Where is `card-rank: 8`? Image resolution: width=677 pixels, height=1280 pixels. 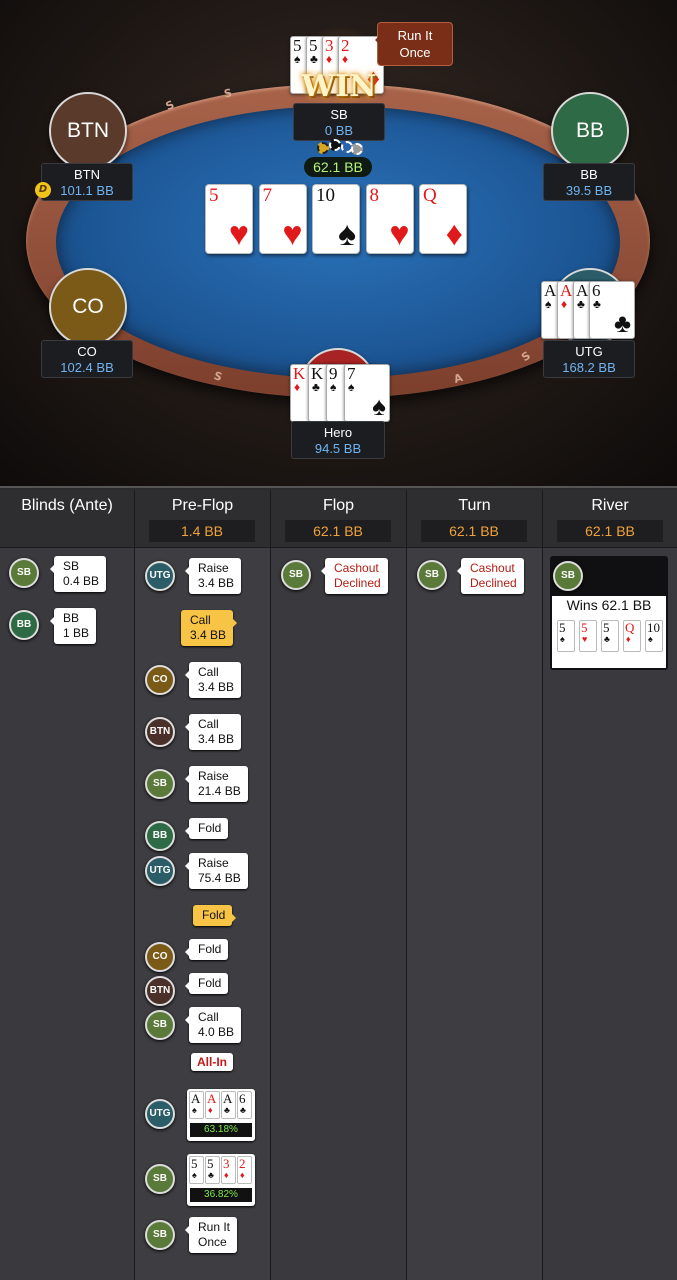 card-rank: 8 is located at coordinates (374, 195).